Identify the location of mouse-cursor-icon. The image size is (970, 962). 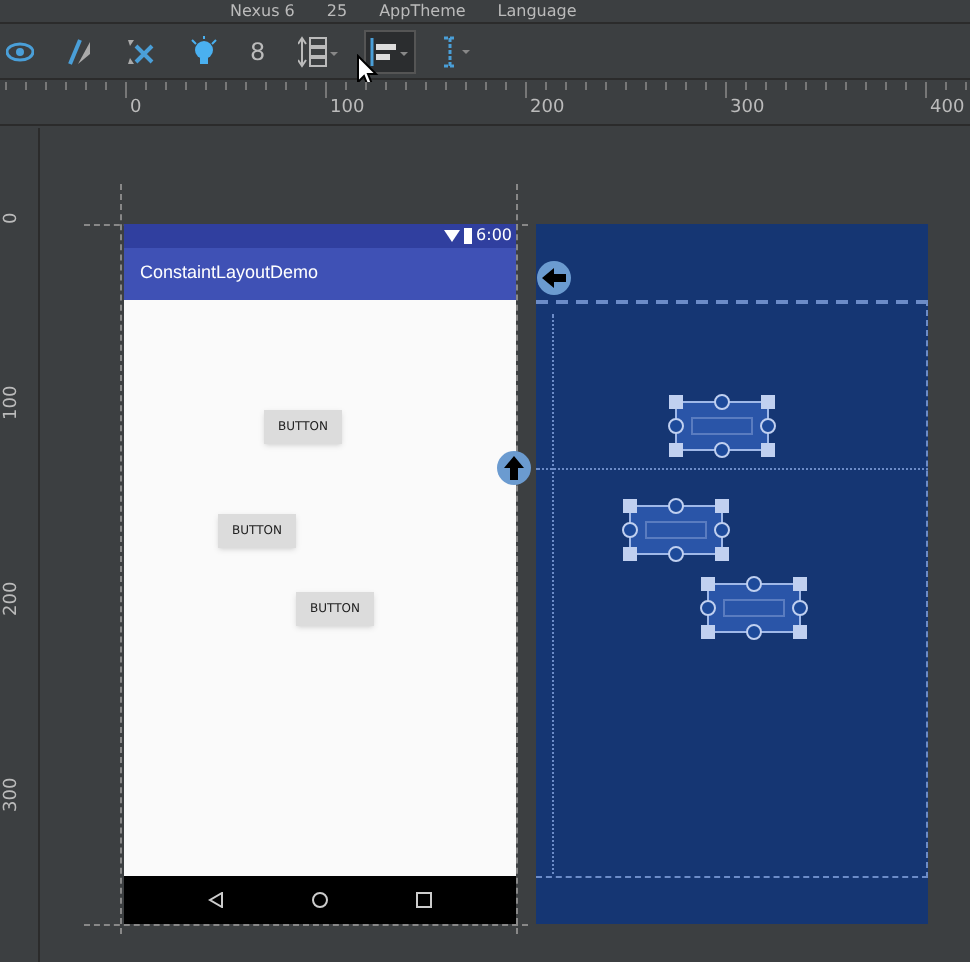
(368, 71).